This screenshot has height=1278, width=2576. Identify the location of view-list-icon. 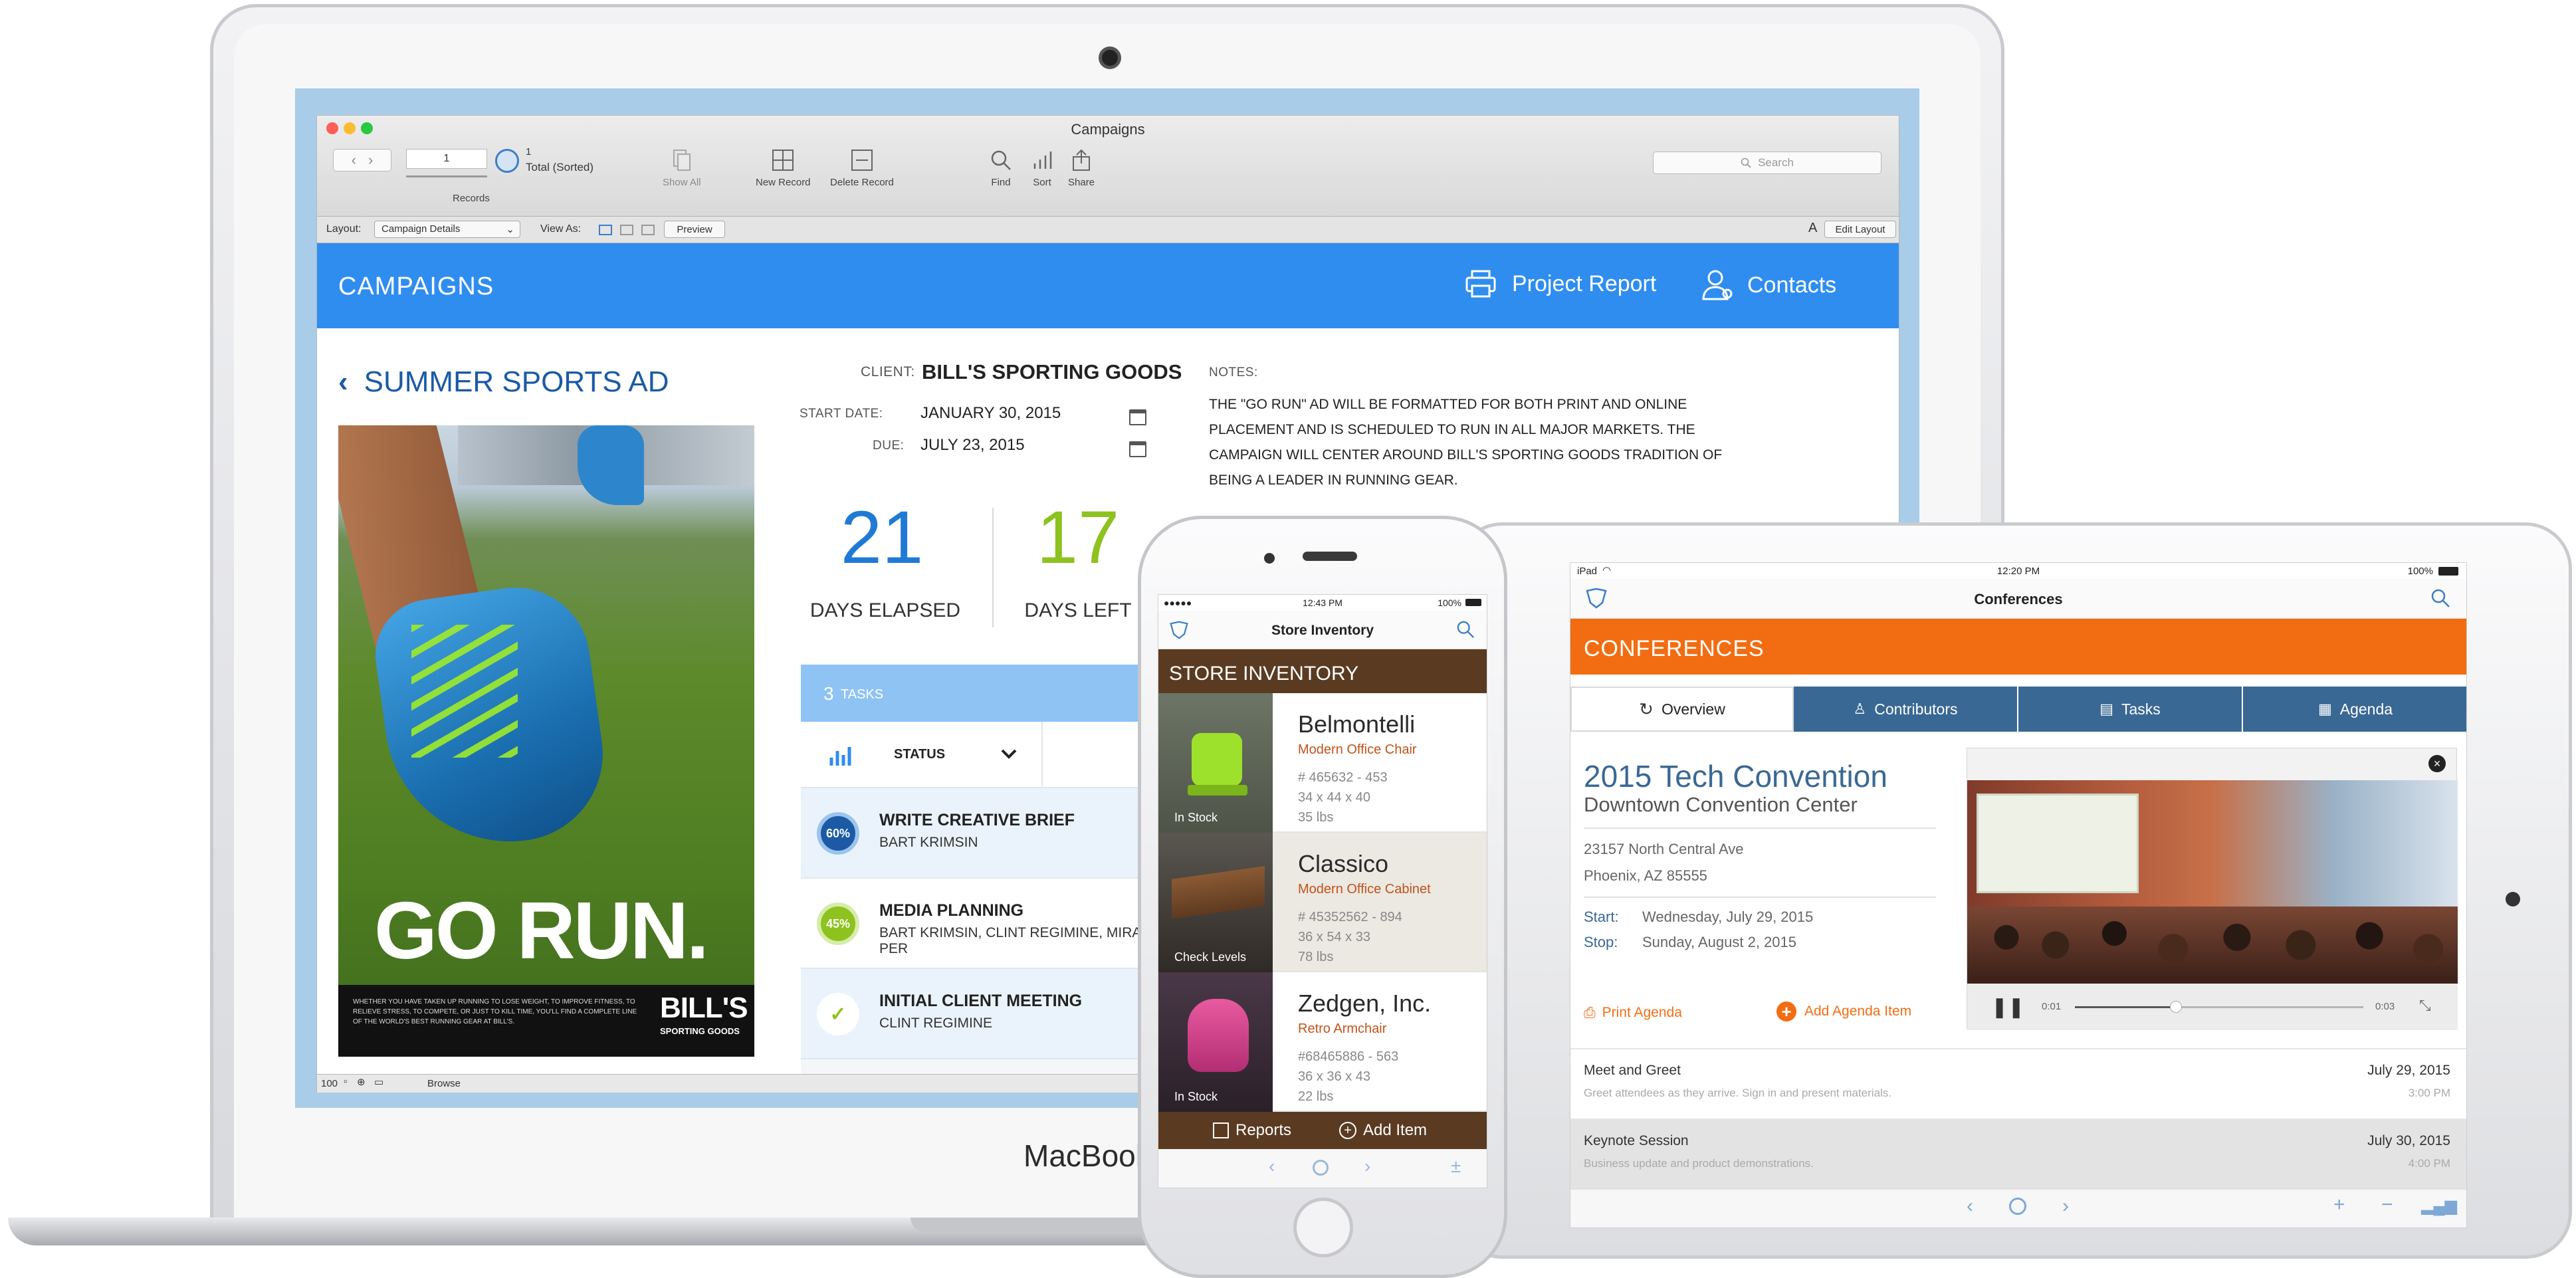
(626, 230).